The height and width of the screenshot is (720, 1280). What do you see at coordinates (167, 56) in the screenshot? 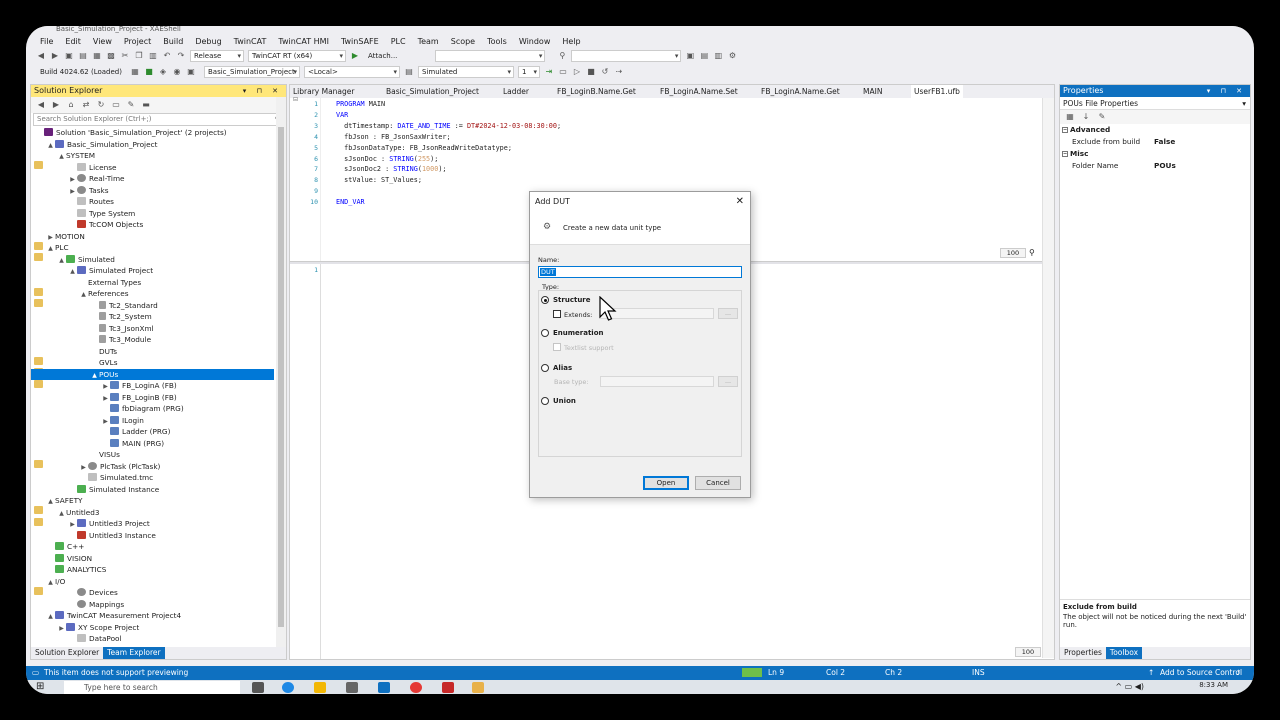
I see `undo-icon: ↶` at bounding box center [167, 56].